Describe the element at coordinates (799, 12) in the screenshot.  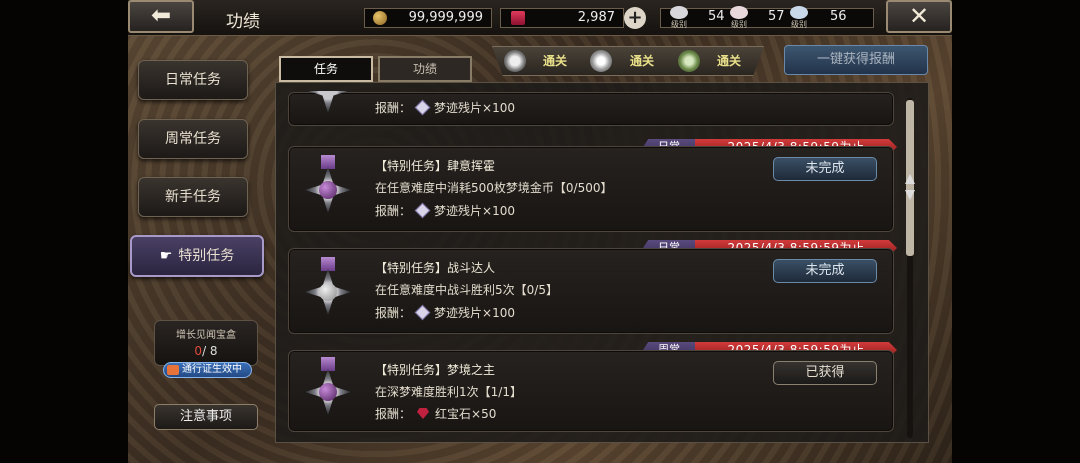
I see `level-3-icon` at that location.